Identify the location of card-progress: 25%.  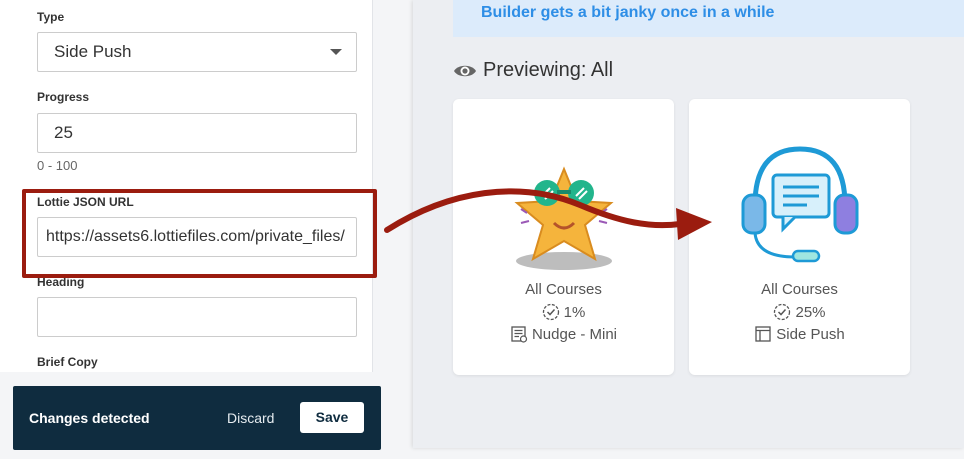
(799, 312).